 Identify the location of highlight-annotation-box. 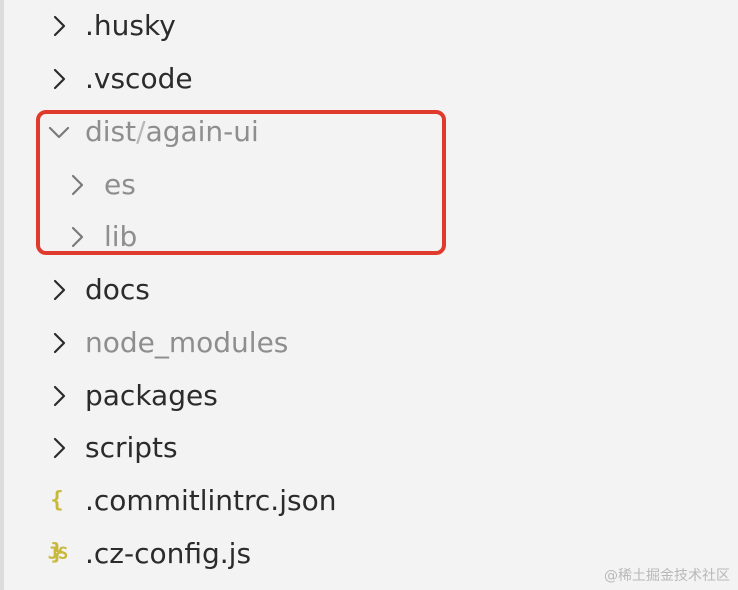
(241, 182).